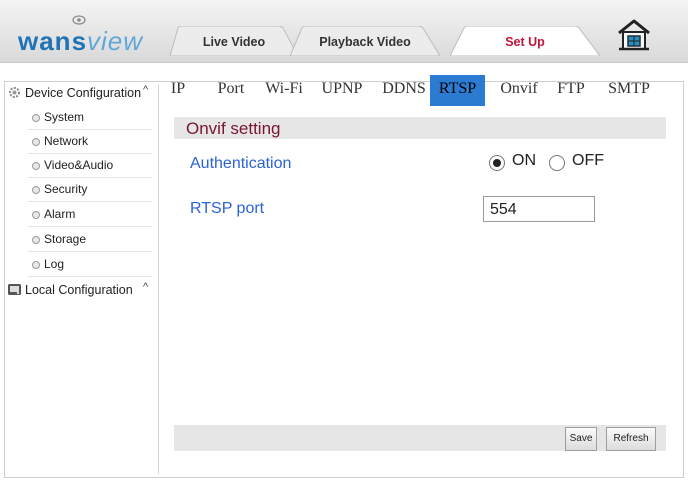 This screenshot has height=481, width=688. What do you see at coordinates (158, 279) in the screenshot?
I see `sidebar-divider` at bounding box center [158, 279].